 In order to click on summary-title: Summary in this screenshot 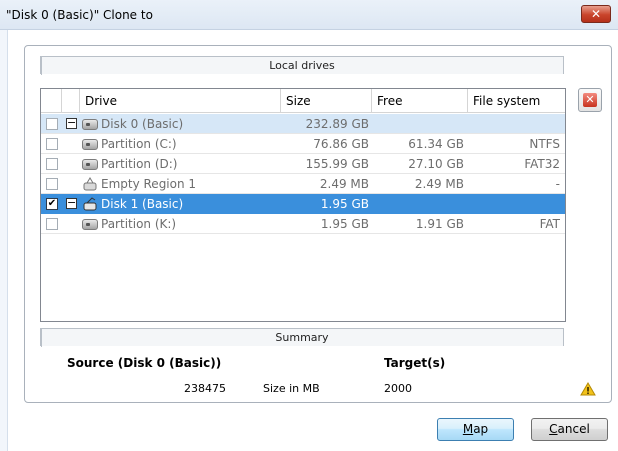, I will do `click(302, 337)`.